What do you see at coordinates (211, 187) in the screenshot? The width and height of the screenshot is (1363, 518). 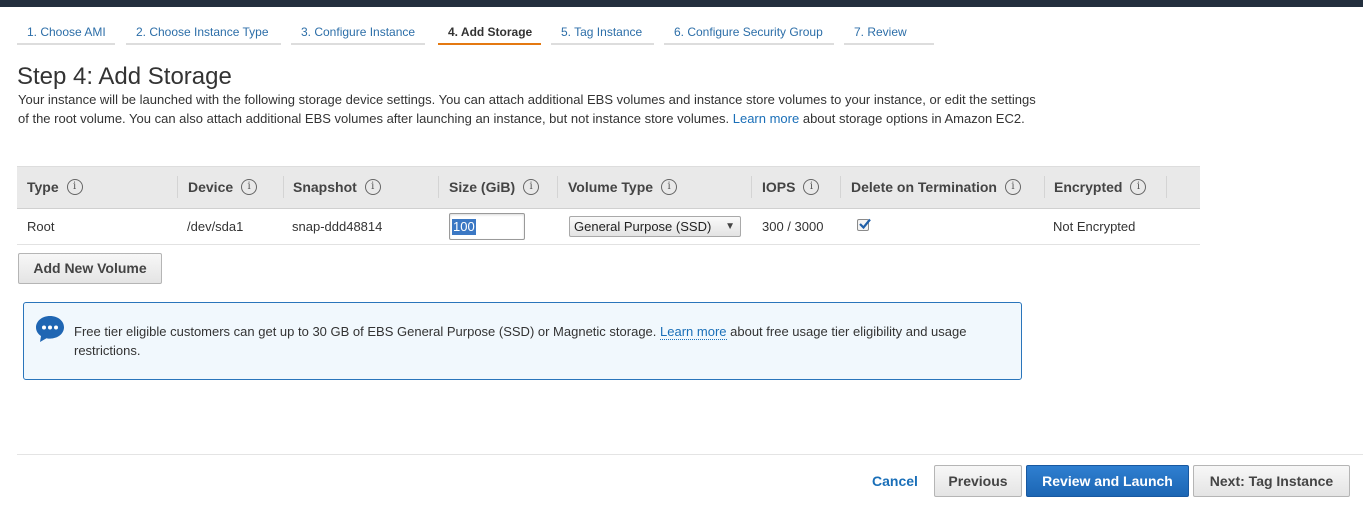 I see `col-device-label: Device` at bounding box center [211, 187].